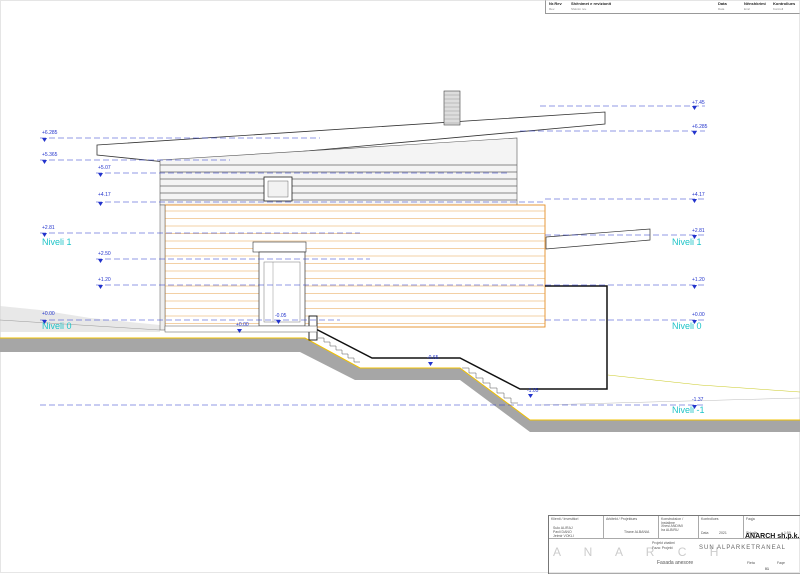 This screenshot has height=574, width=800. I want to click on level-label-niveli-minus-1-right: Niveli -1, so click(688, 410).